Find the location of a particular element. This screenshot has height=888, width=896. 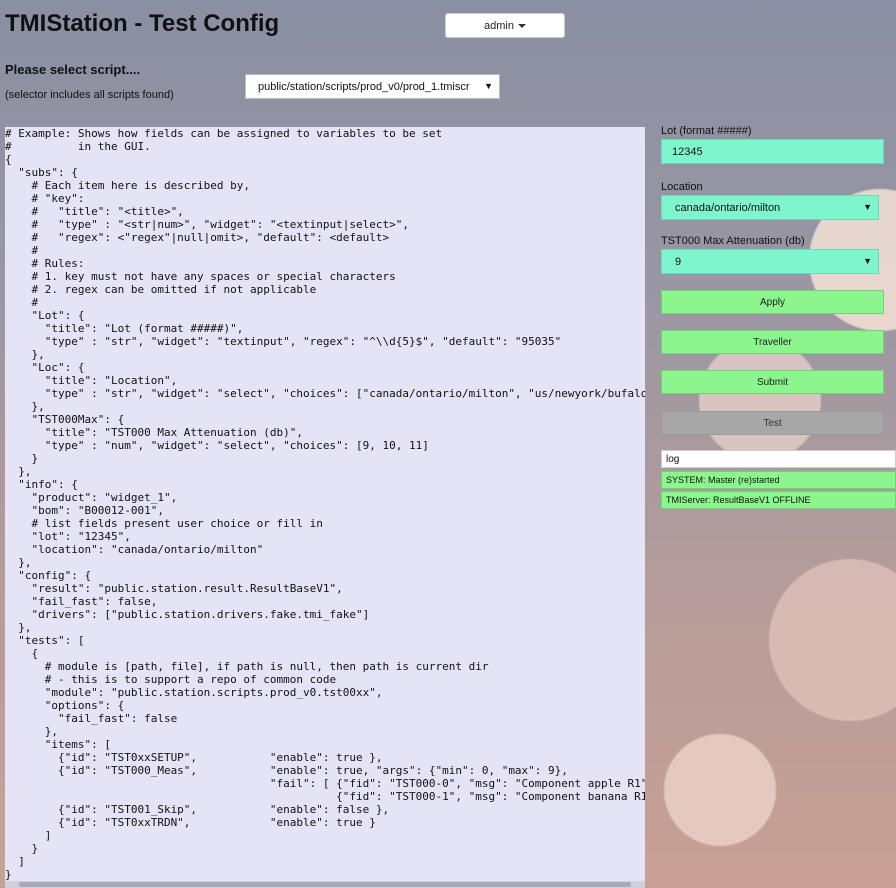

location-select-value: canada/ontario/milton is located at coordinates (728, 207).